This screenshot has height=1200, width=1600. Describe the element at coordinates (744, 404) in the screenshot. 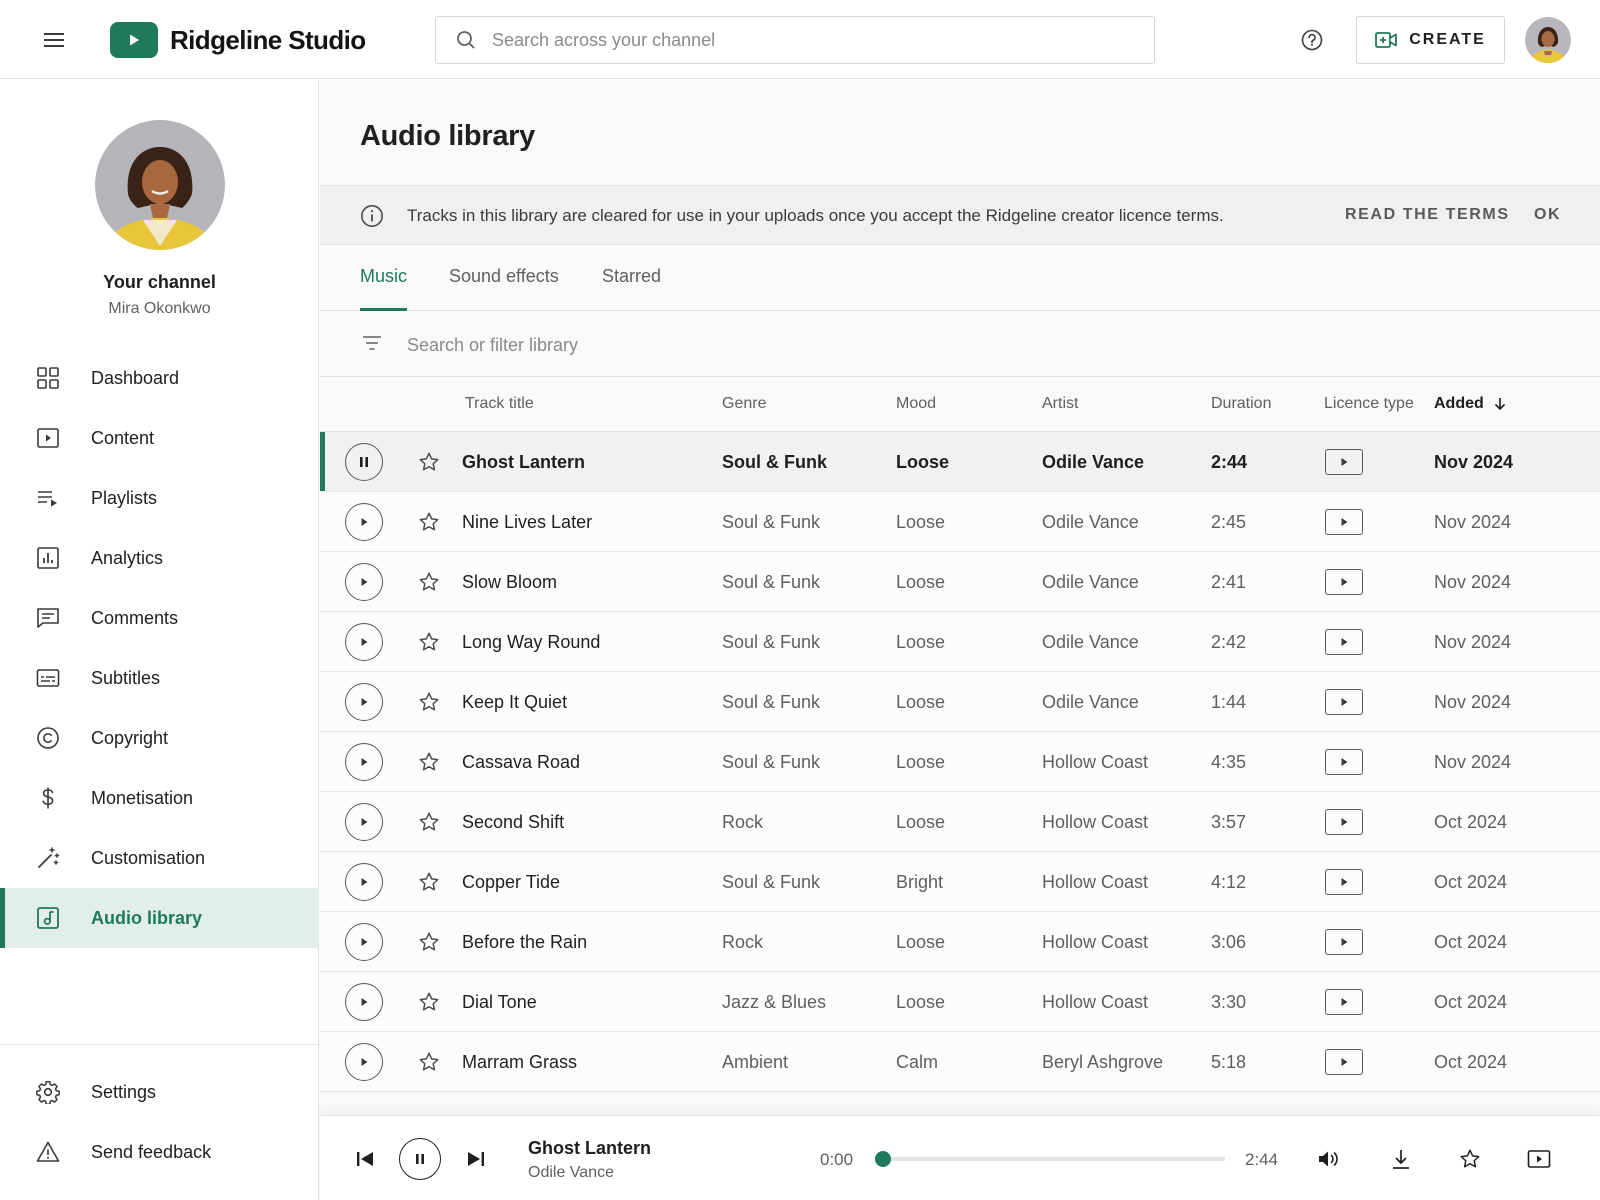

I see `column-header-genre: Genre` at that location.